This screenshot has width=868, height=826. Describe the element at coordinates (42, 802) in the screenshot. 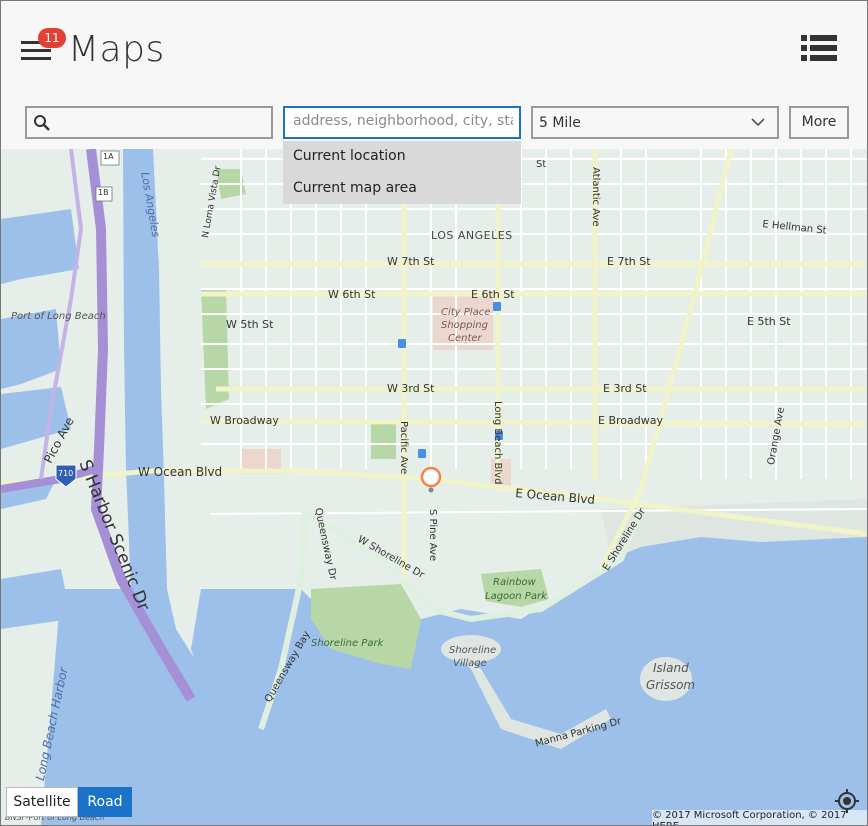

I see `satellite-view-button: Satellite` at that location.